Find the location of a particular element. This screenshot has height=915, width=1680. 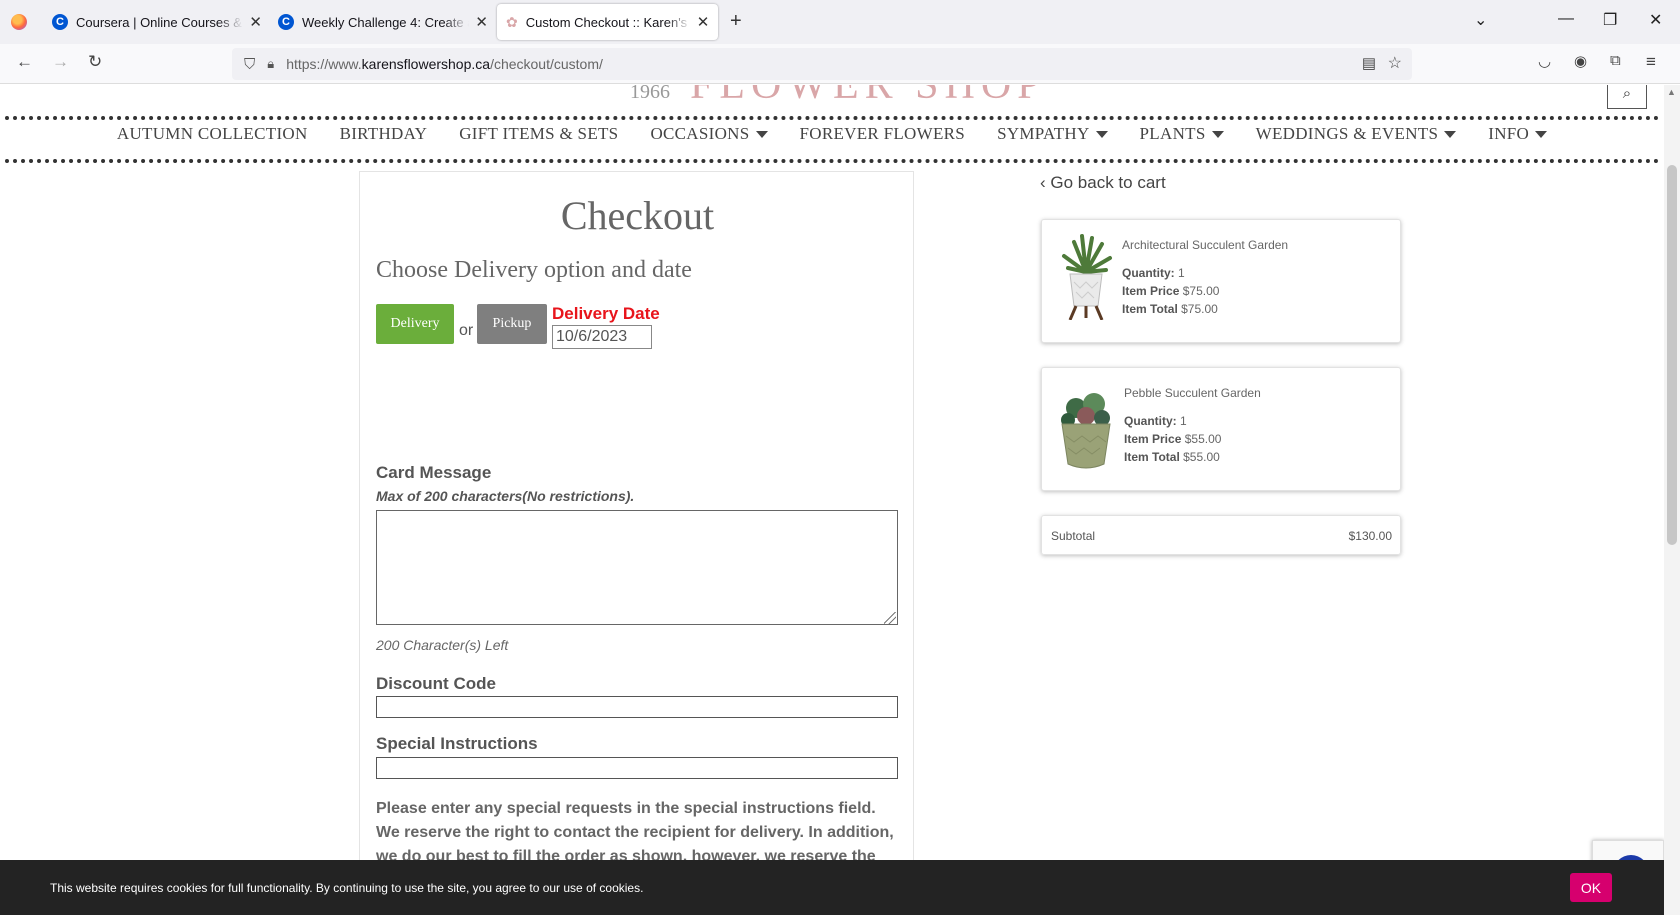

subtotal-label: Subtotal is located at coordinates (1073, 536).